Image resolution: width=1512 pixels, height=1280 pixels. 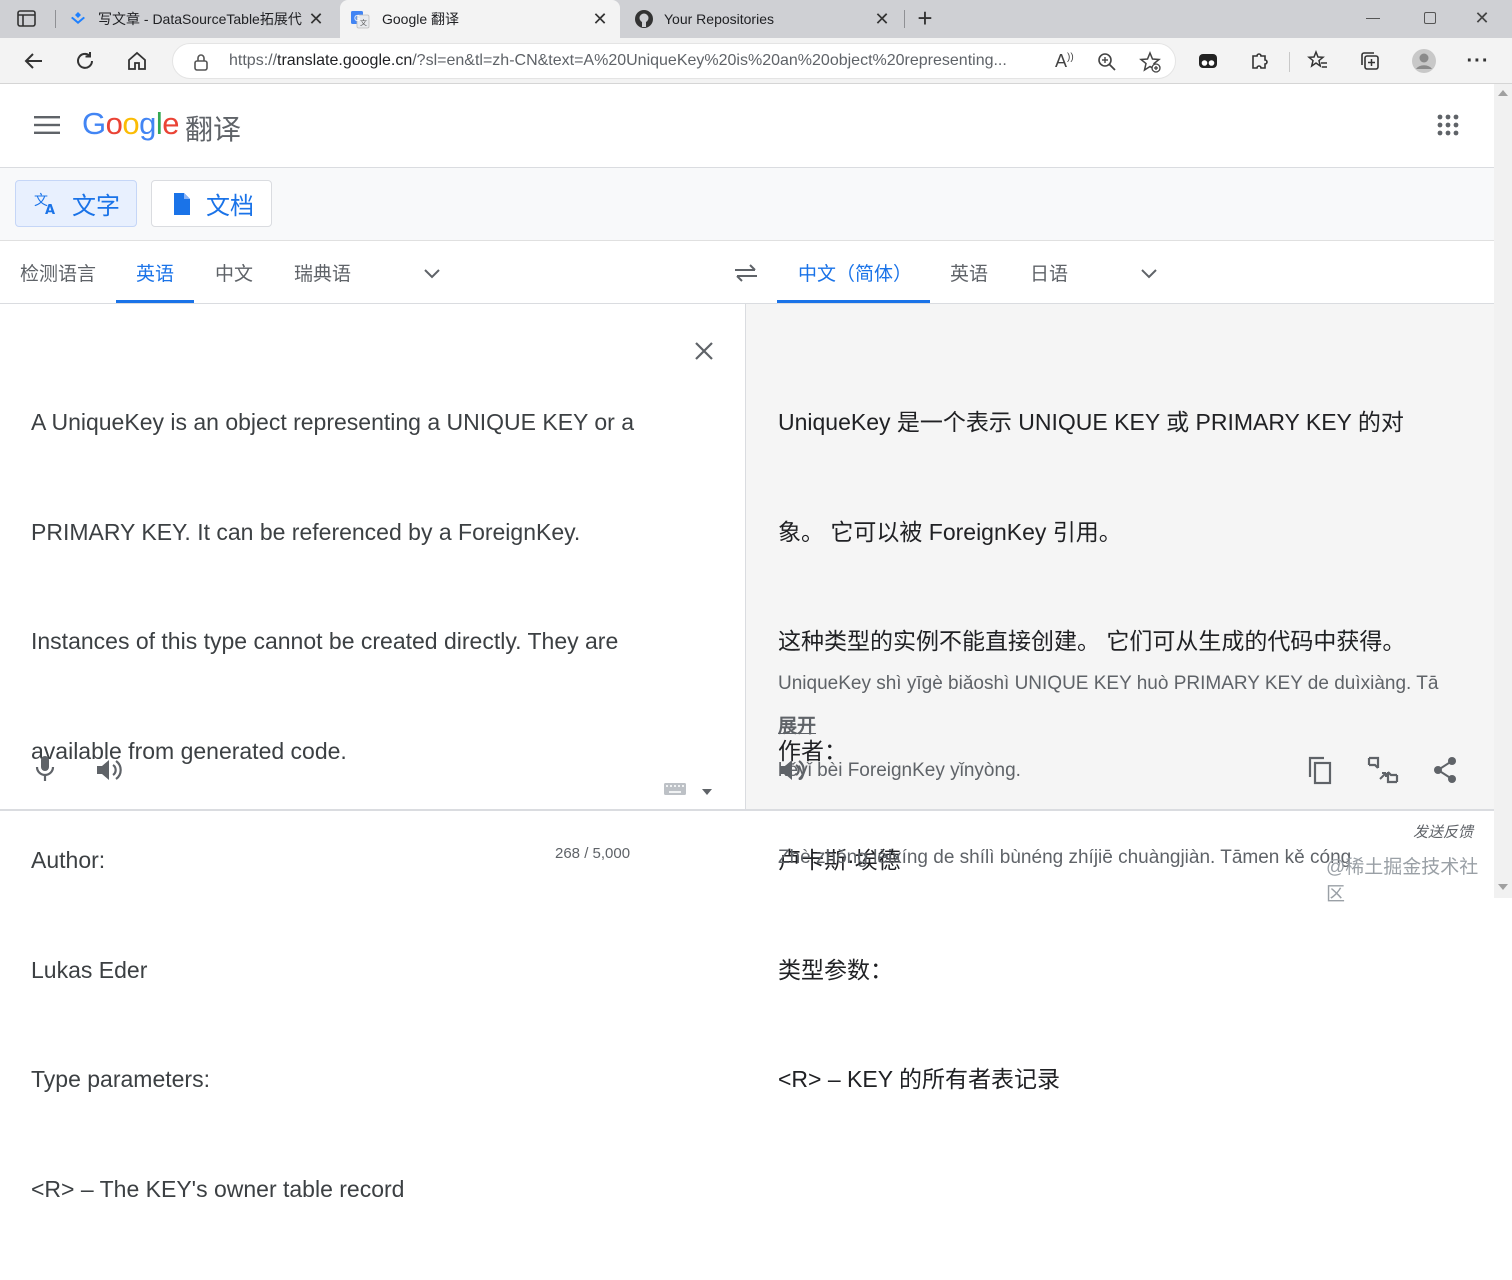 I want to click on share-icon, so click(x=1445, y=770).